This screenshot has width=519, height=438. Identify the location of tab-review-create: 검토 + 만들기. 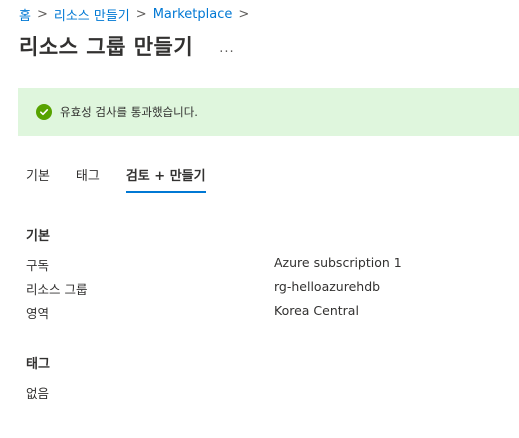
(165, 178).